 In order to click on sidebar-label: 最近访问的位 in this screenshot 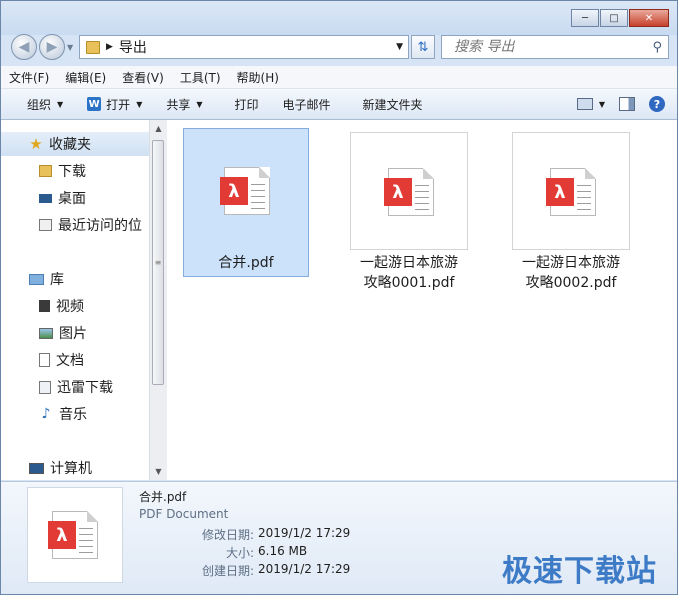, I will do `click(100, 226)`.